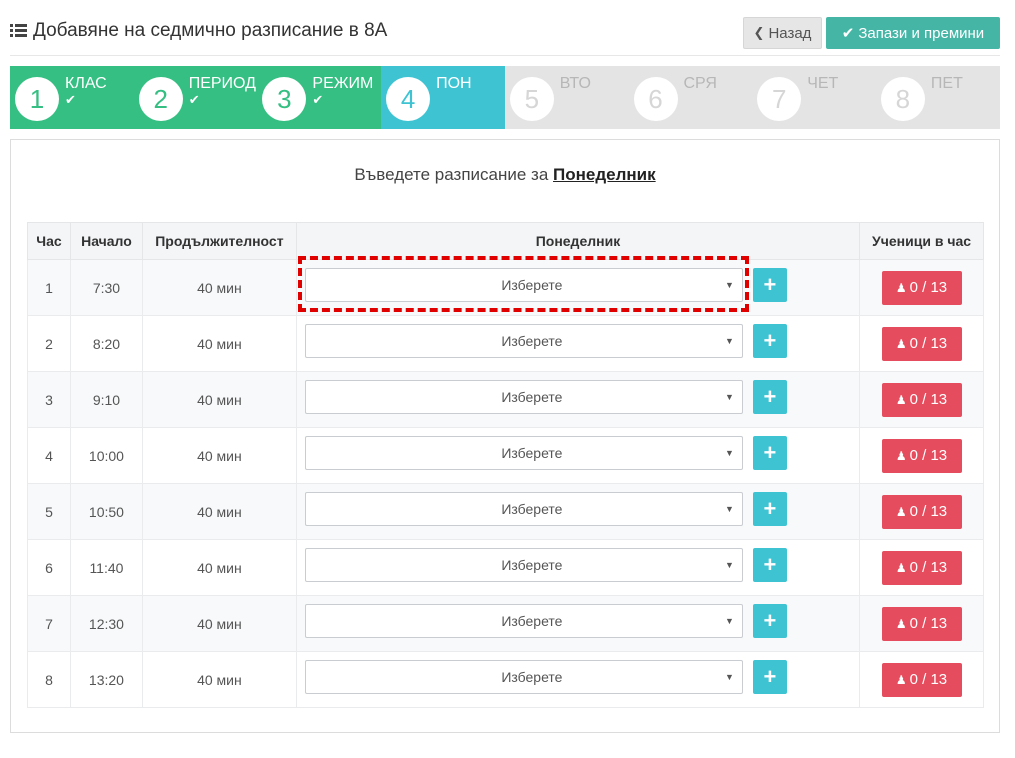  Describe the element at coordinates (219, 241) in the screenshot. I see `col-duration-header: Продължителност` at that location.